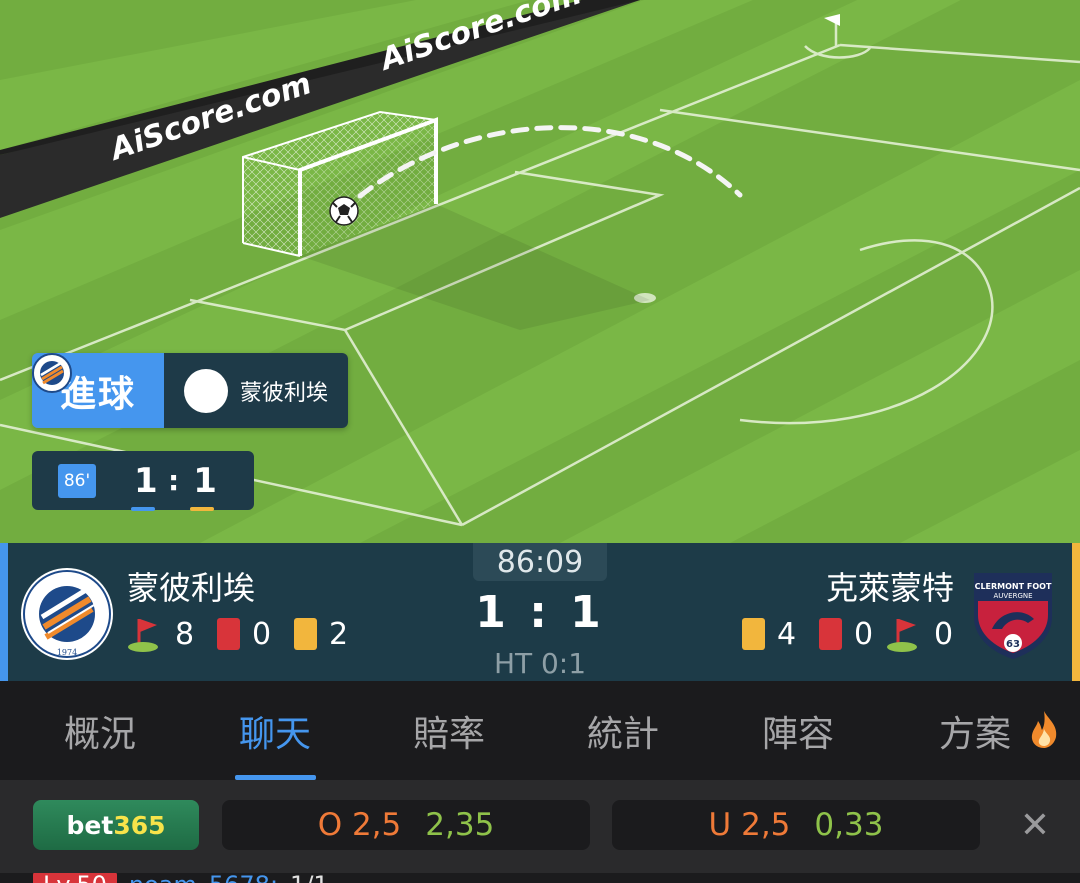 Image resolution: width=1080 pixels, height=883 pixels. I want to click on svg-text: AUVERGNE, so click(1012, 596).